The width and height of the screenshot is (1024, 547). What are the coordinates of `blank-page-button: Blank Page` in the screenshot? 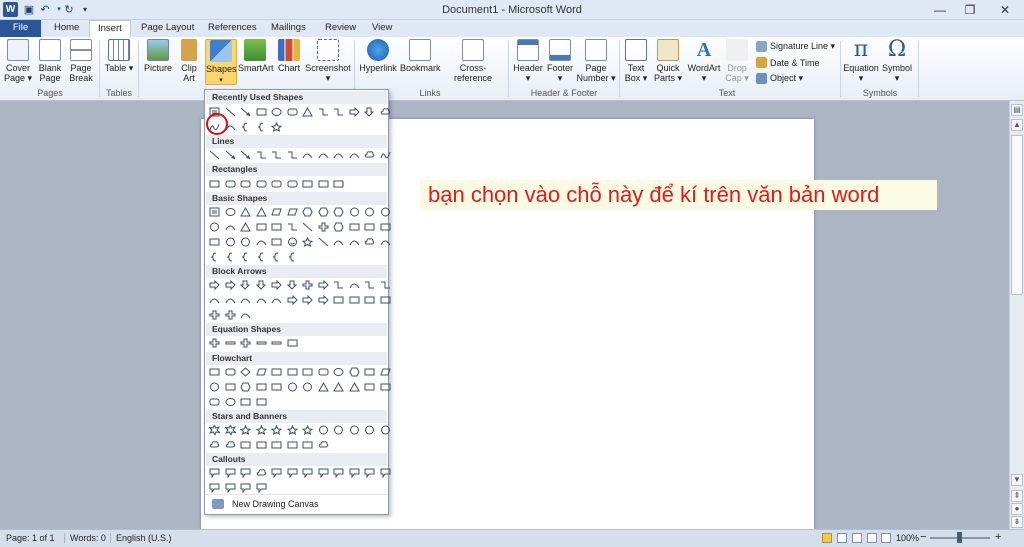 It's located at (50, 61).